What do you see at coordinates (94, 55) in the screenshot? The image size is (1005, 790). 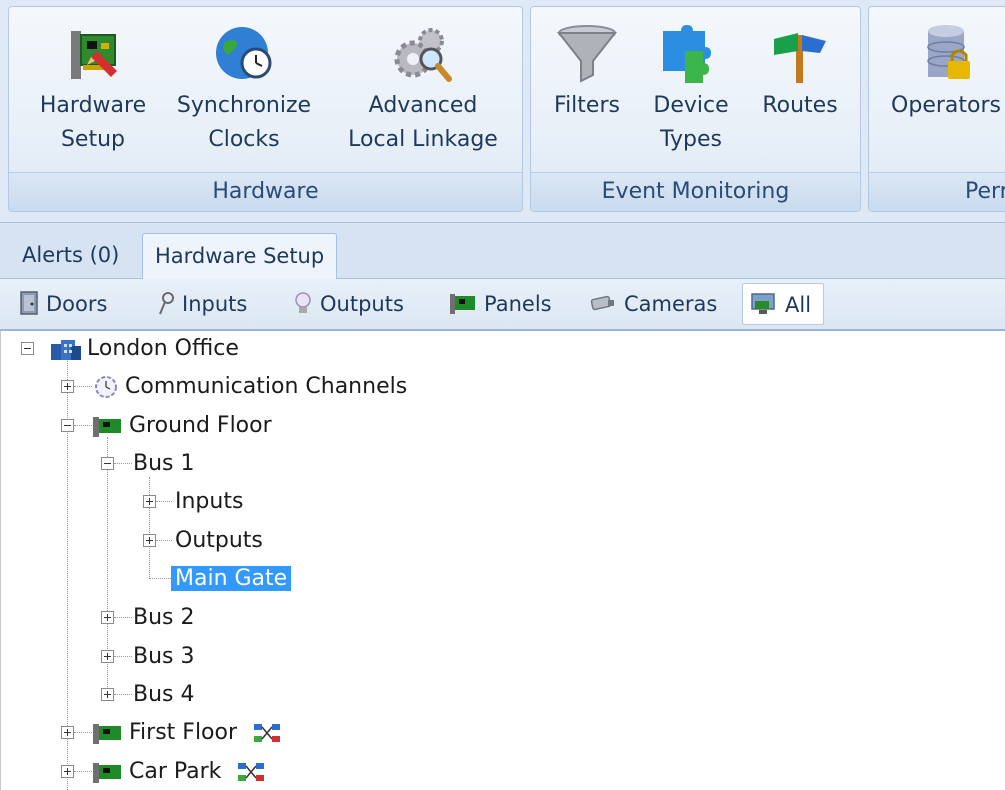 I see `circuit-board-icon` at bounding box center [94, 55].